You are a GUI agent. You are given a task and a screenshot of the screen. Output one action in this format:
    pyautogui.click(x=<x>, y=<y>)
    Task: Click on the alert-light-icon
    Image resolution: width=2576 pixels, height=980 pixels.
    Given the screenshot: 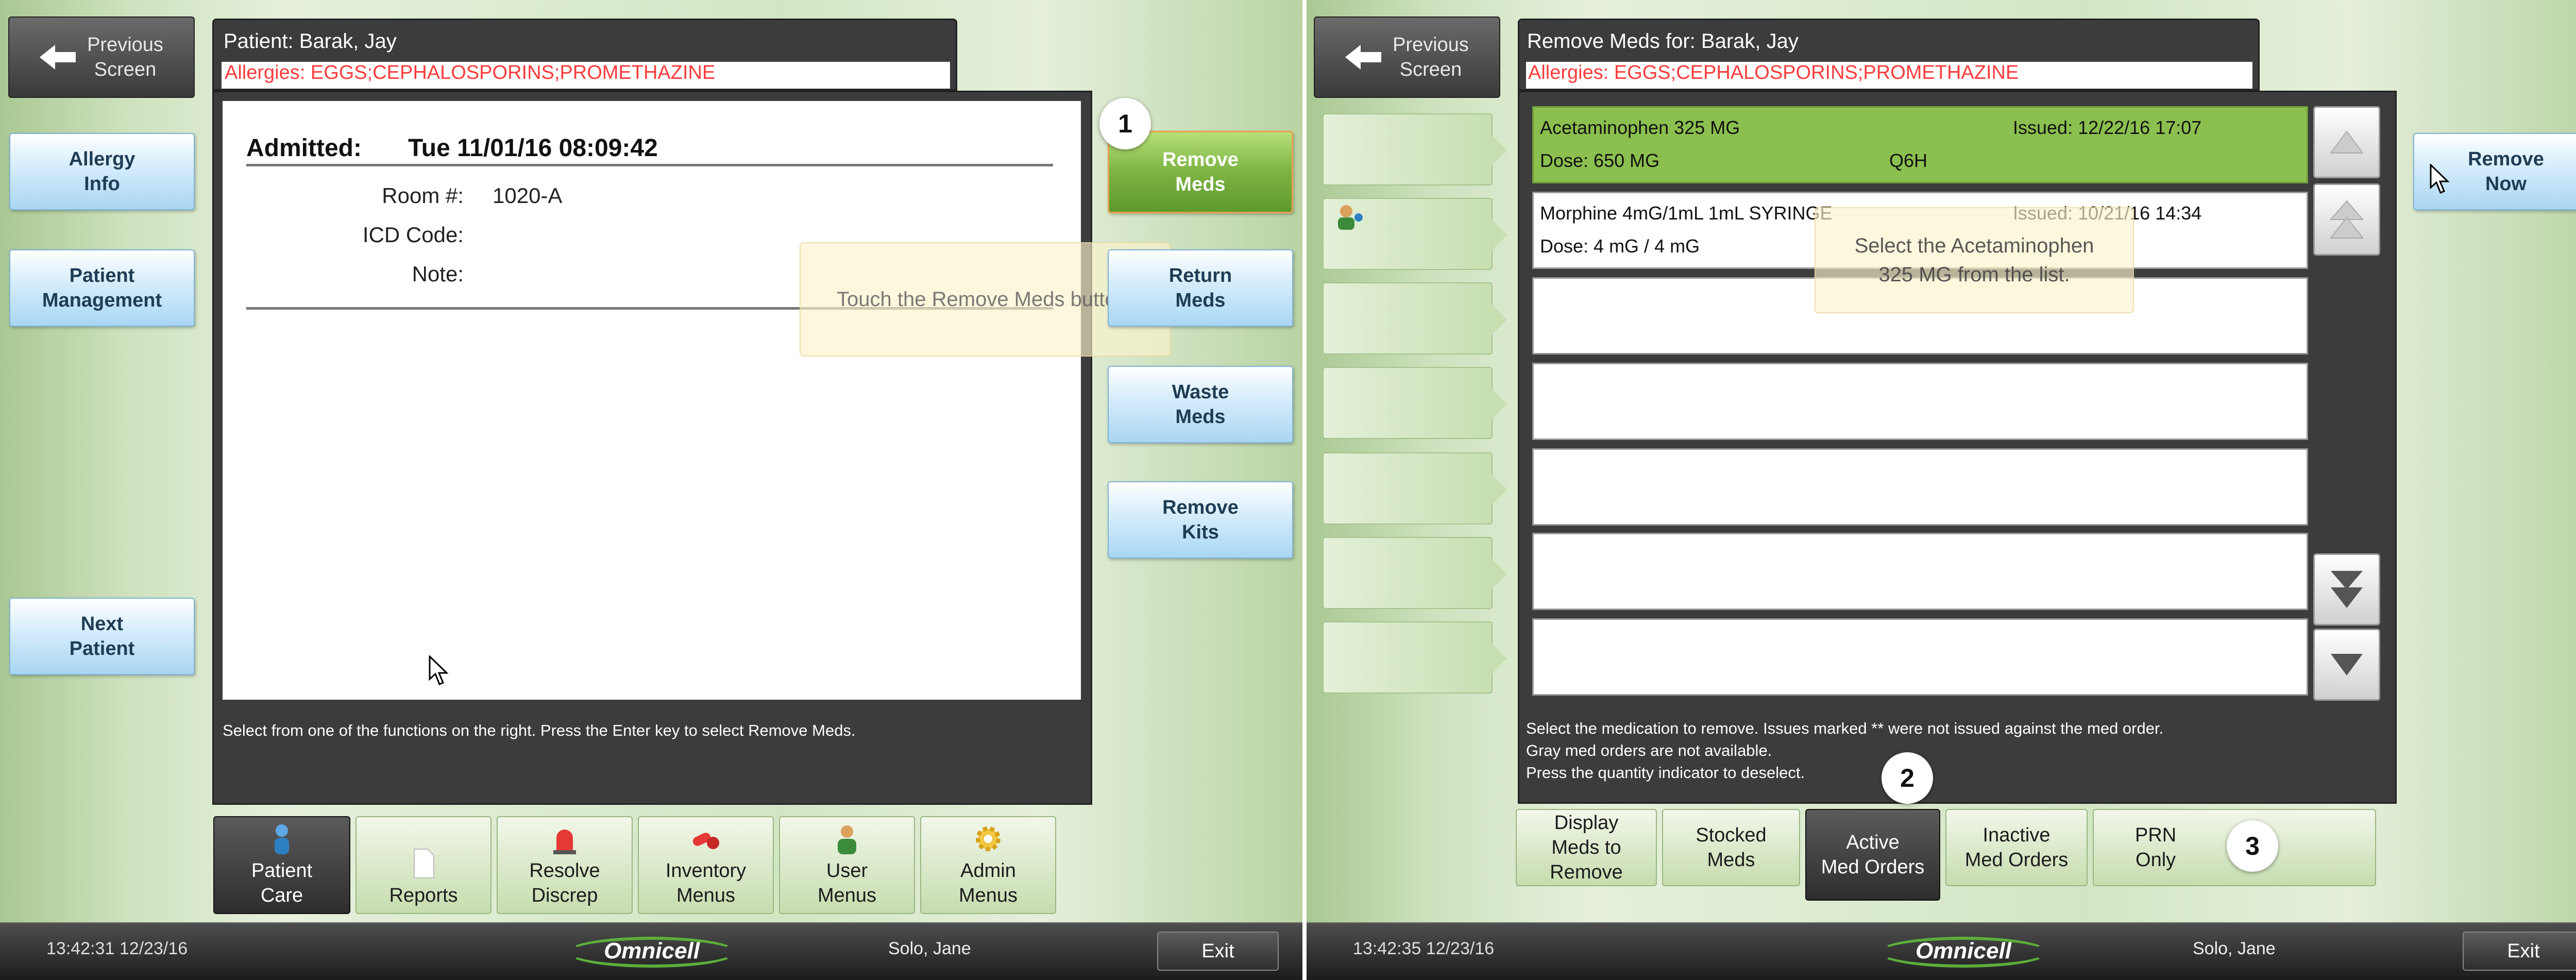 What is the action you would take?
    pyautogui.click(x=564, y=842)
    